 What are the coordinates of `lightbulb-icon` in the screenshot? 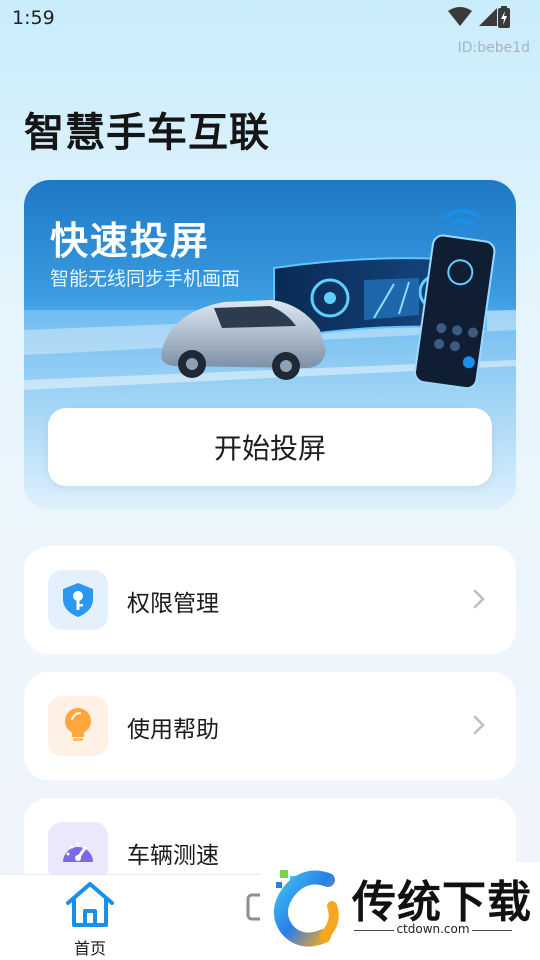 It's located at (78, 724).